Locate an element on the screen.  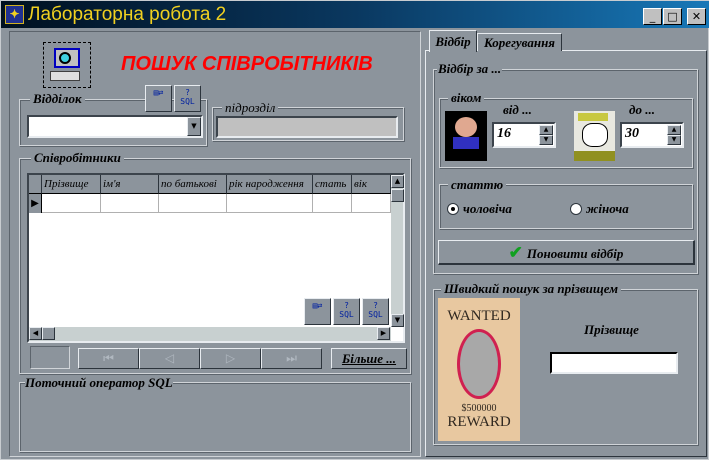
gender-male-label: чоловіча is located at coordinates (487, 208).